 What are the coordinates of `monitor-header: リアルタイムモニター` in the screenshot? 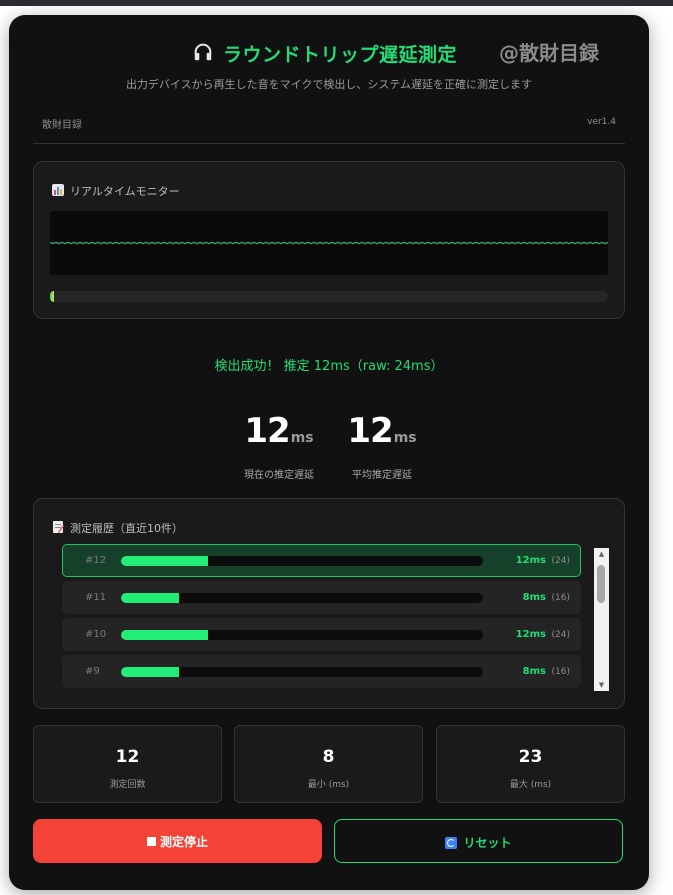 It's located at (116, 189).